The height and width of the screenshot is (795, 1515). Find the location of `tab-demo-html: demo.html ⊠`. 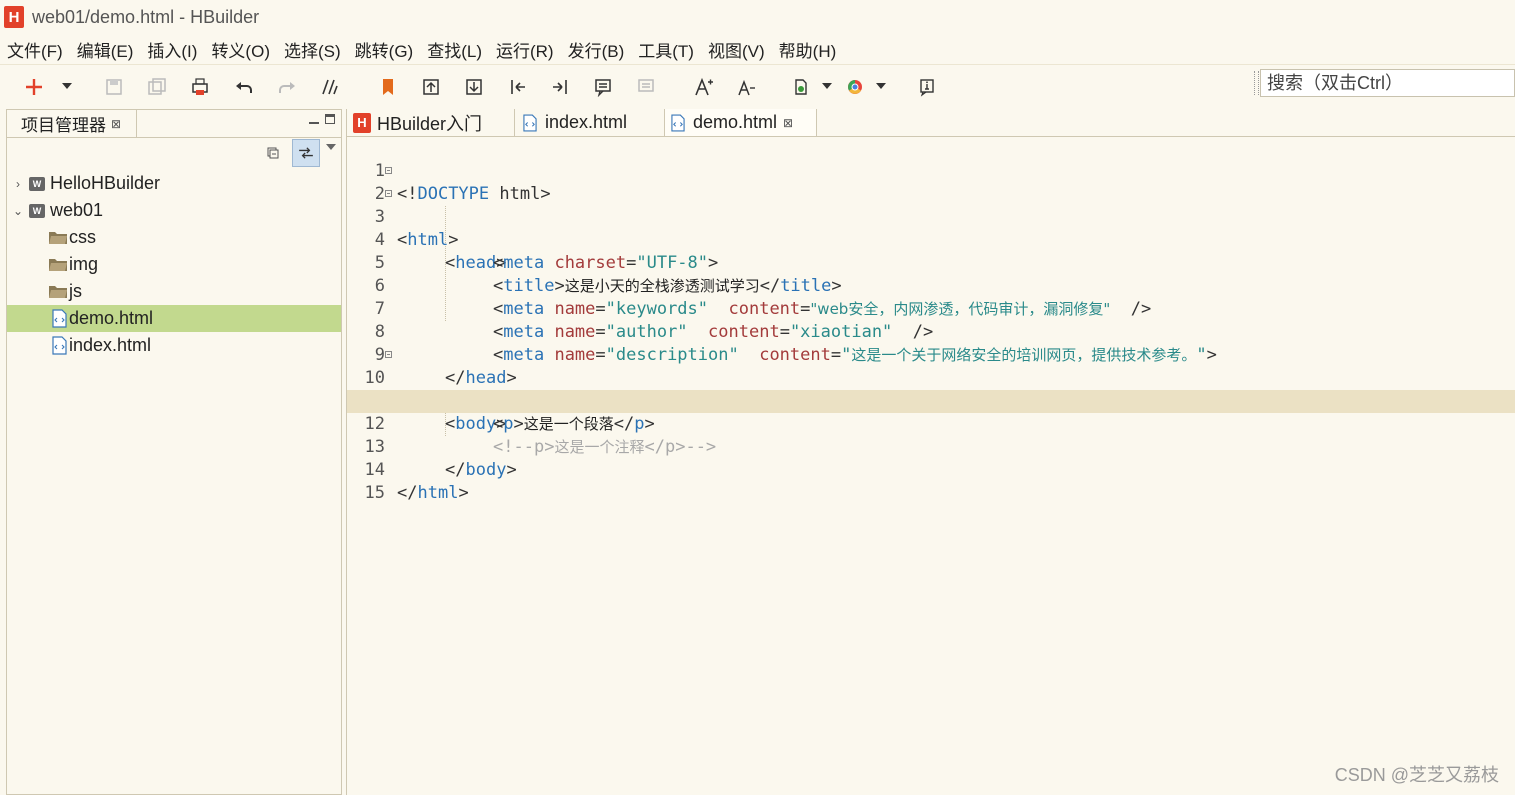

tab-demo-html: demo.html ⊠ is located at coordinates (741, 122).